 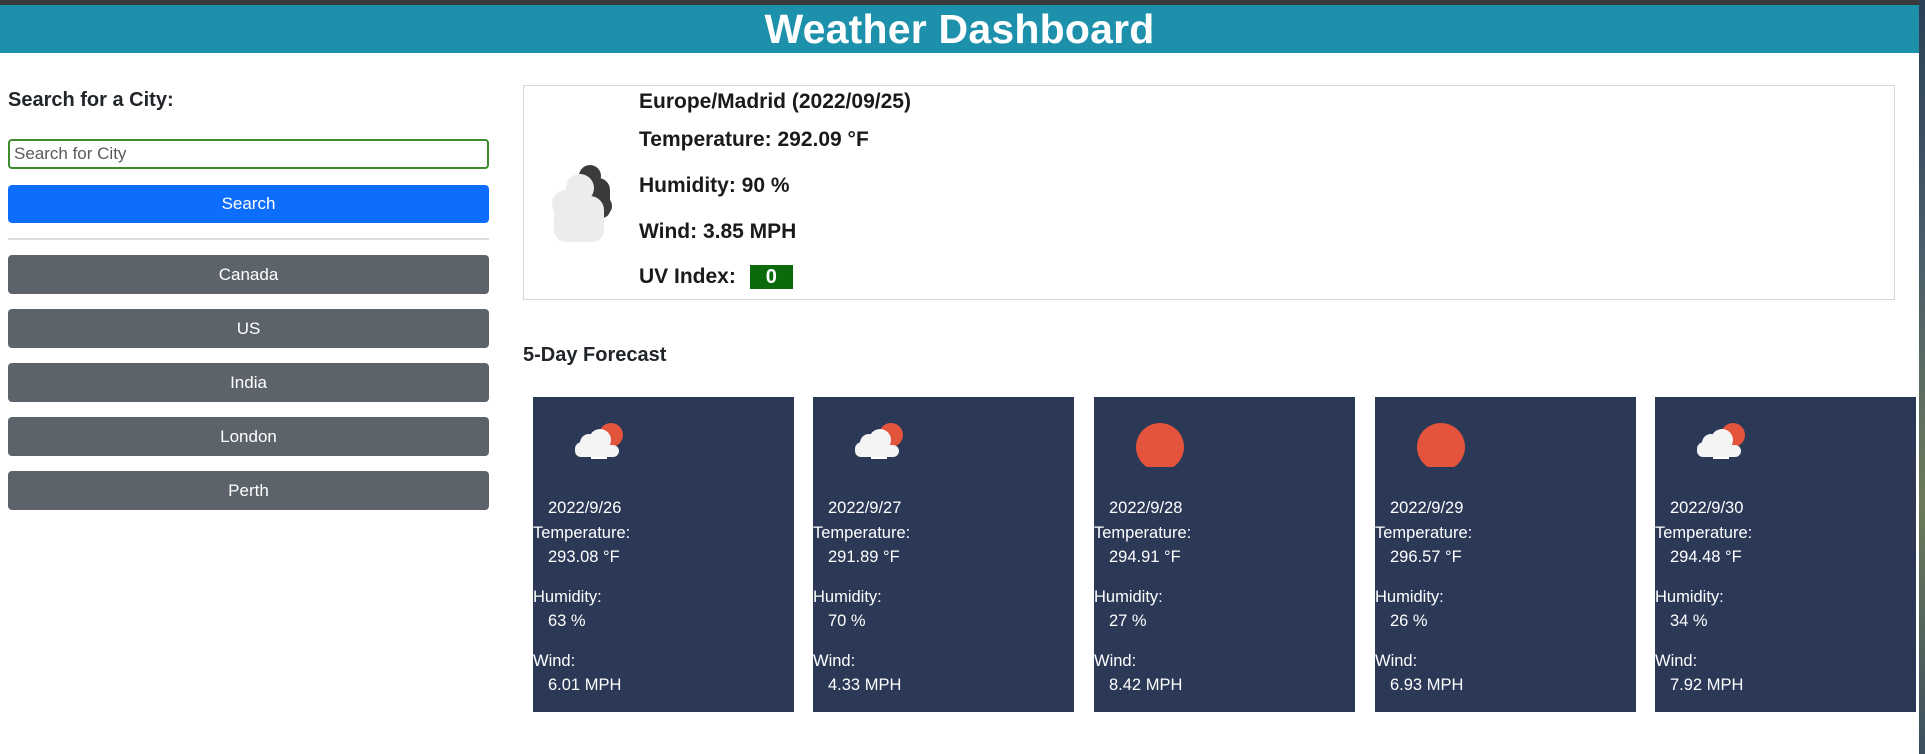 I want to click on header-bar: Weather Dashboard, so click(x=959, y=29).